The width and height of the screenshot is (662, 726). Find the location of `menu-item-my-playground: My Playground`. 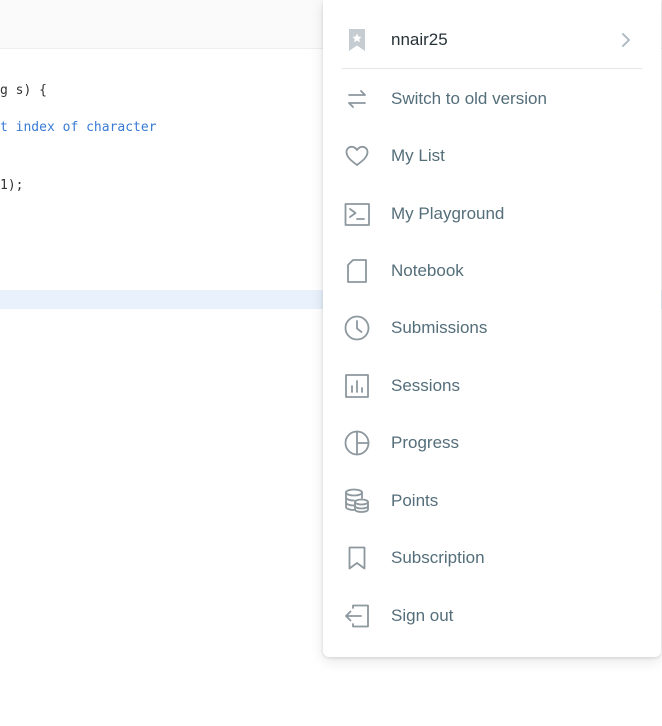

menu-item-my-playground: My Playground is located at coordinates (492, 214).